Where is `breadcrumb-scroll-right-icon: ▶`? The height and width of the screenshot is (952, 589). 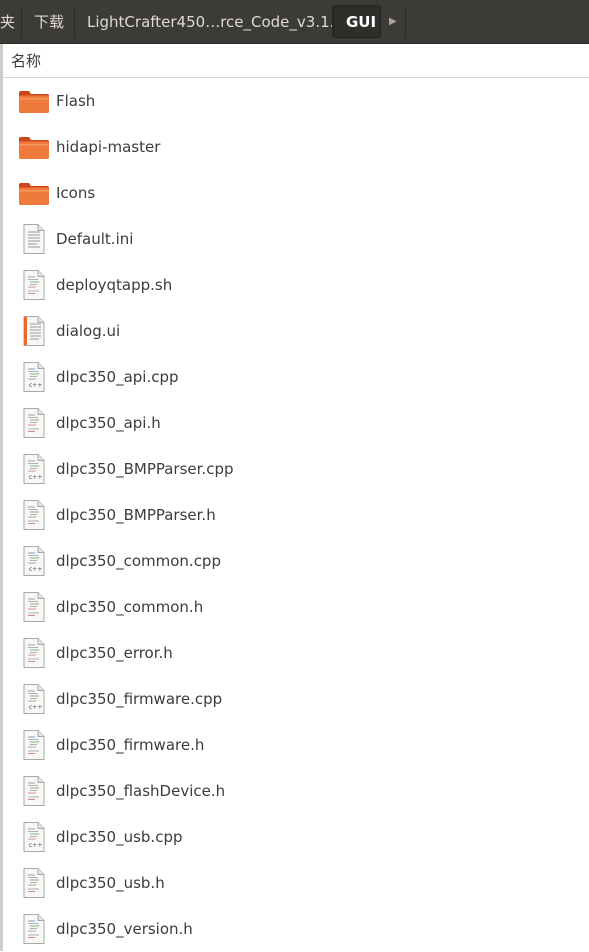
breadcrumb-scroll-right-icon: ▶ is located at coordinates (393, 21).